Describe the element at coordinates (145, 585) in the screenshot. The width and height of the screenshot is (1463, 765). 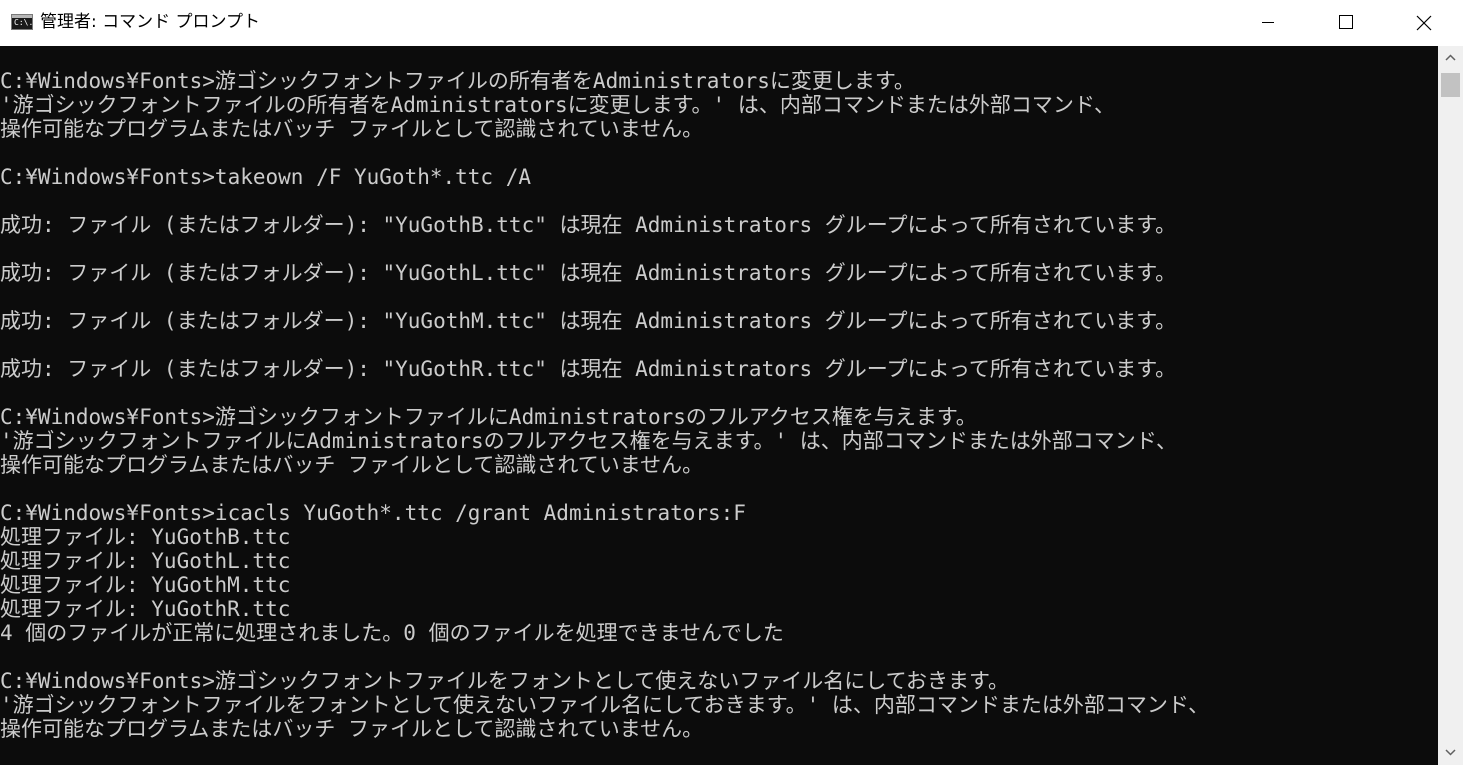
I see `console-line: 処理ファイル: YuGothM.ttc` at that location.